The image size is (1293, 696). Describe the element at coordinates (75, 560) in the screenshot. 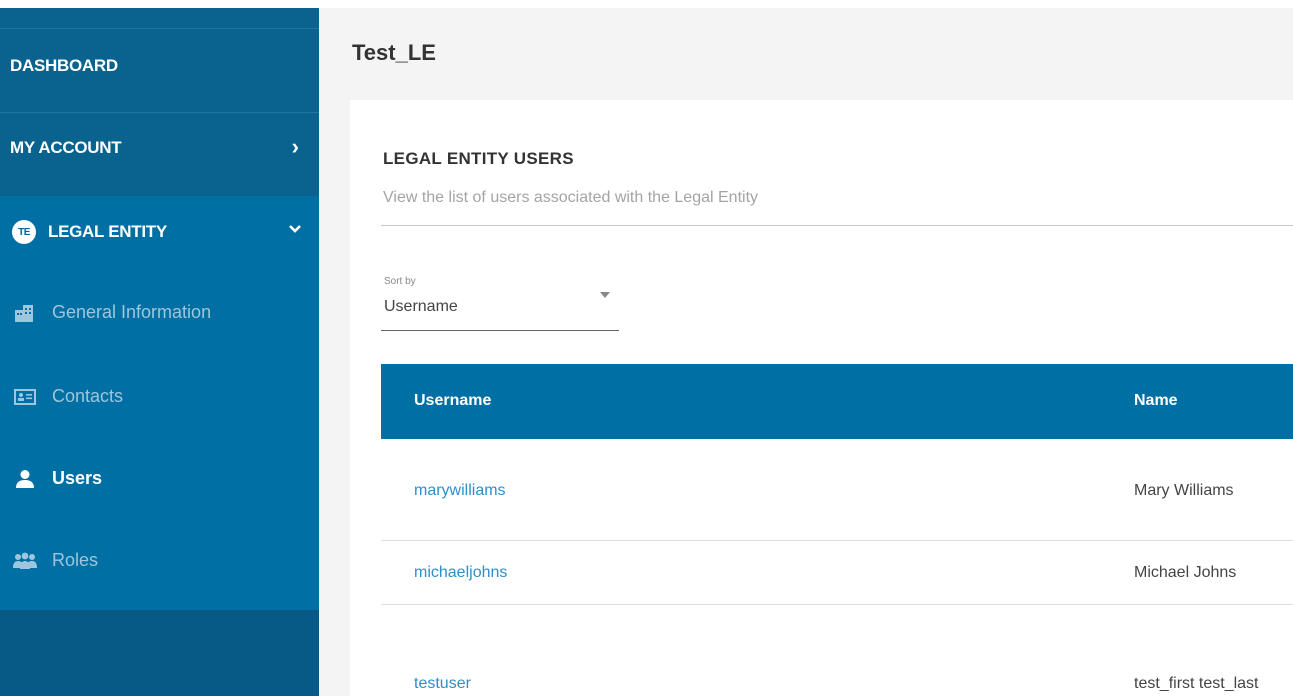

I see `sidebar-item-label: Roles` at that location.